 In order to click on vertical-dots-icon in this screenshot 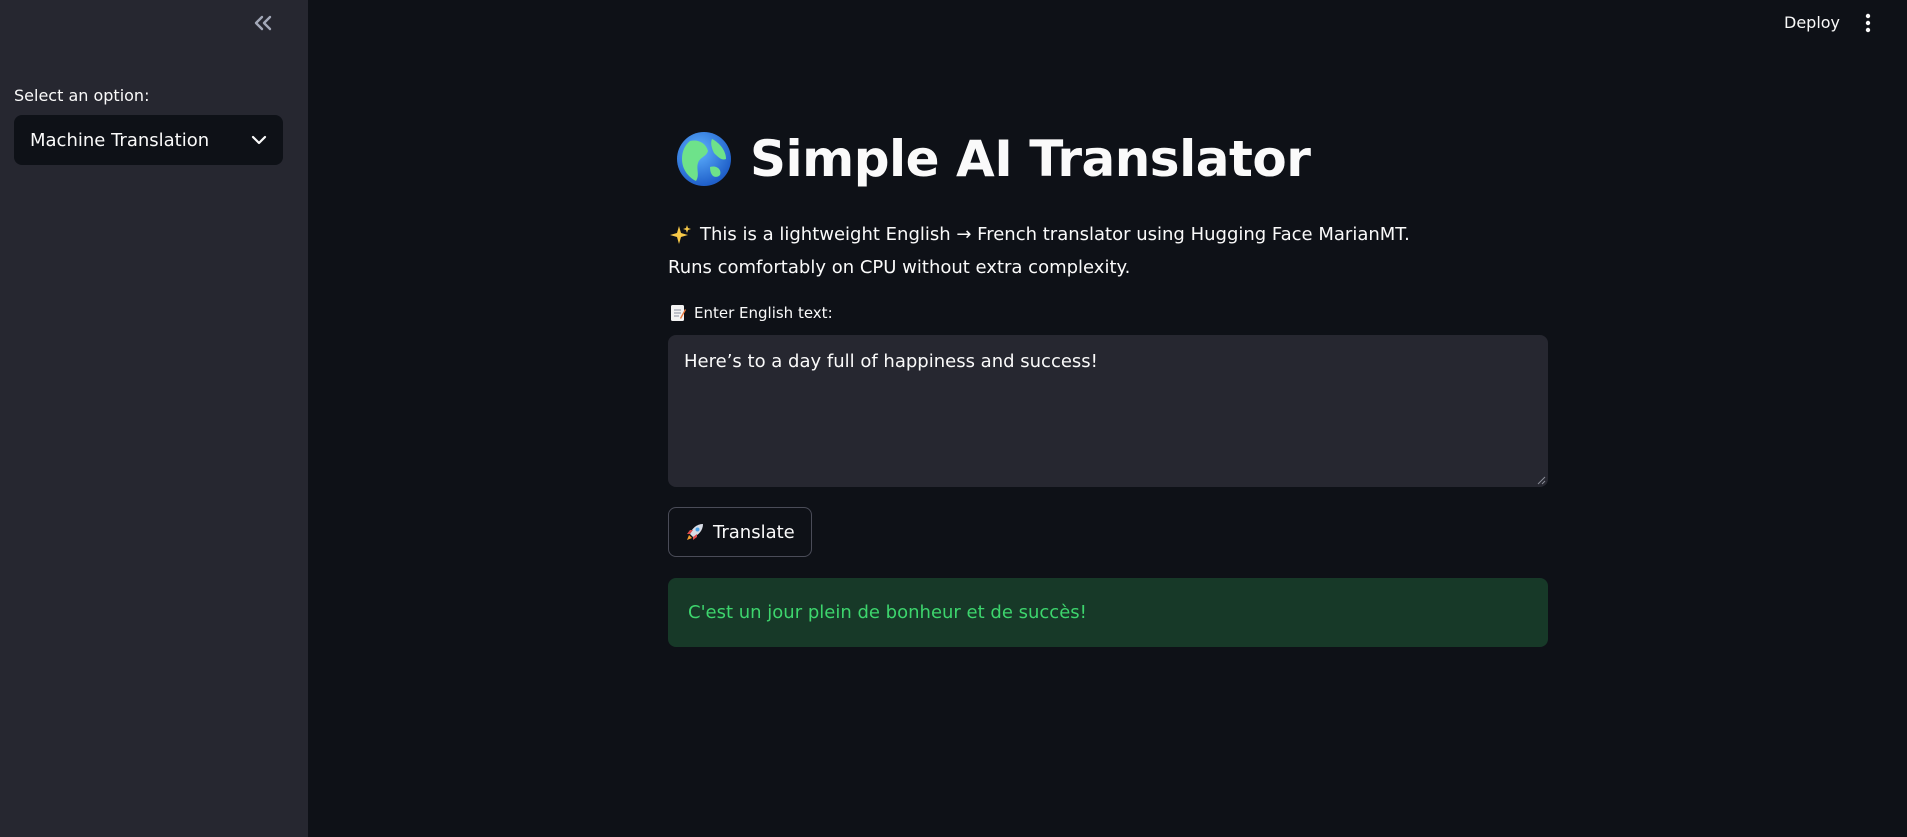, I will do `click(1868, 23)`.